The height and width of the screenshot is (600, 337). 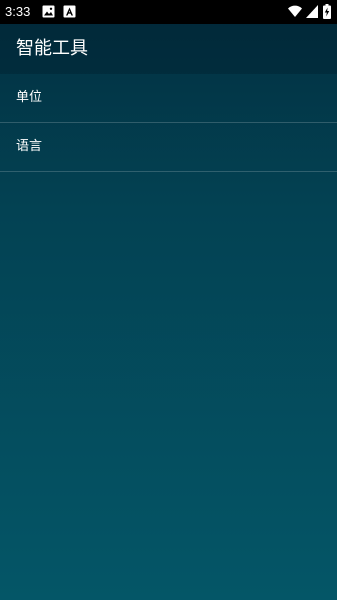 I want to click on image-icon, so click(x=48, y=11).